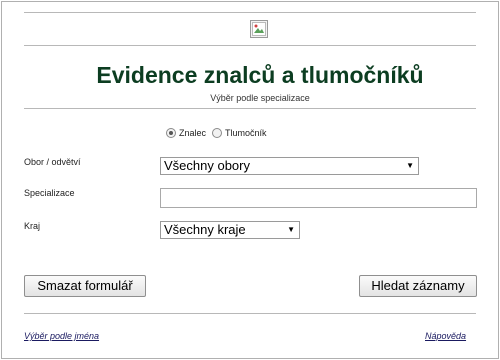 Image resolution: width=500 pixels, height=360 pixels. I want to click on broken-image-icon, so click(259, 29).